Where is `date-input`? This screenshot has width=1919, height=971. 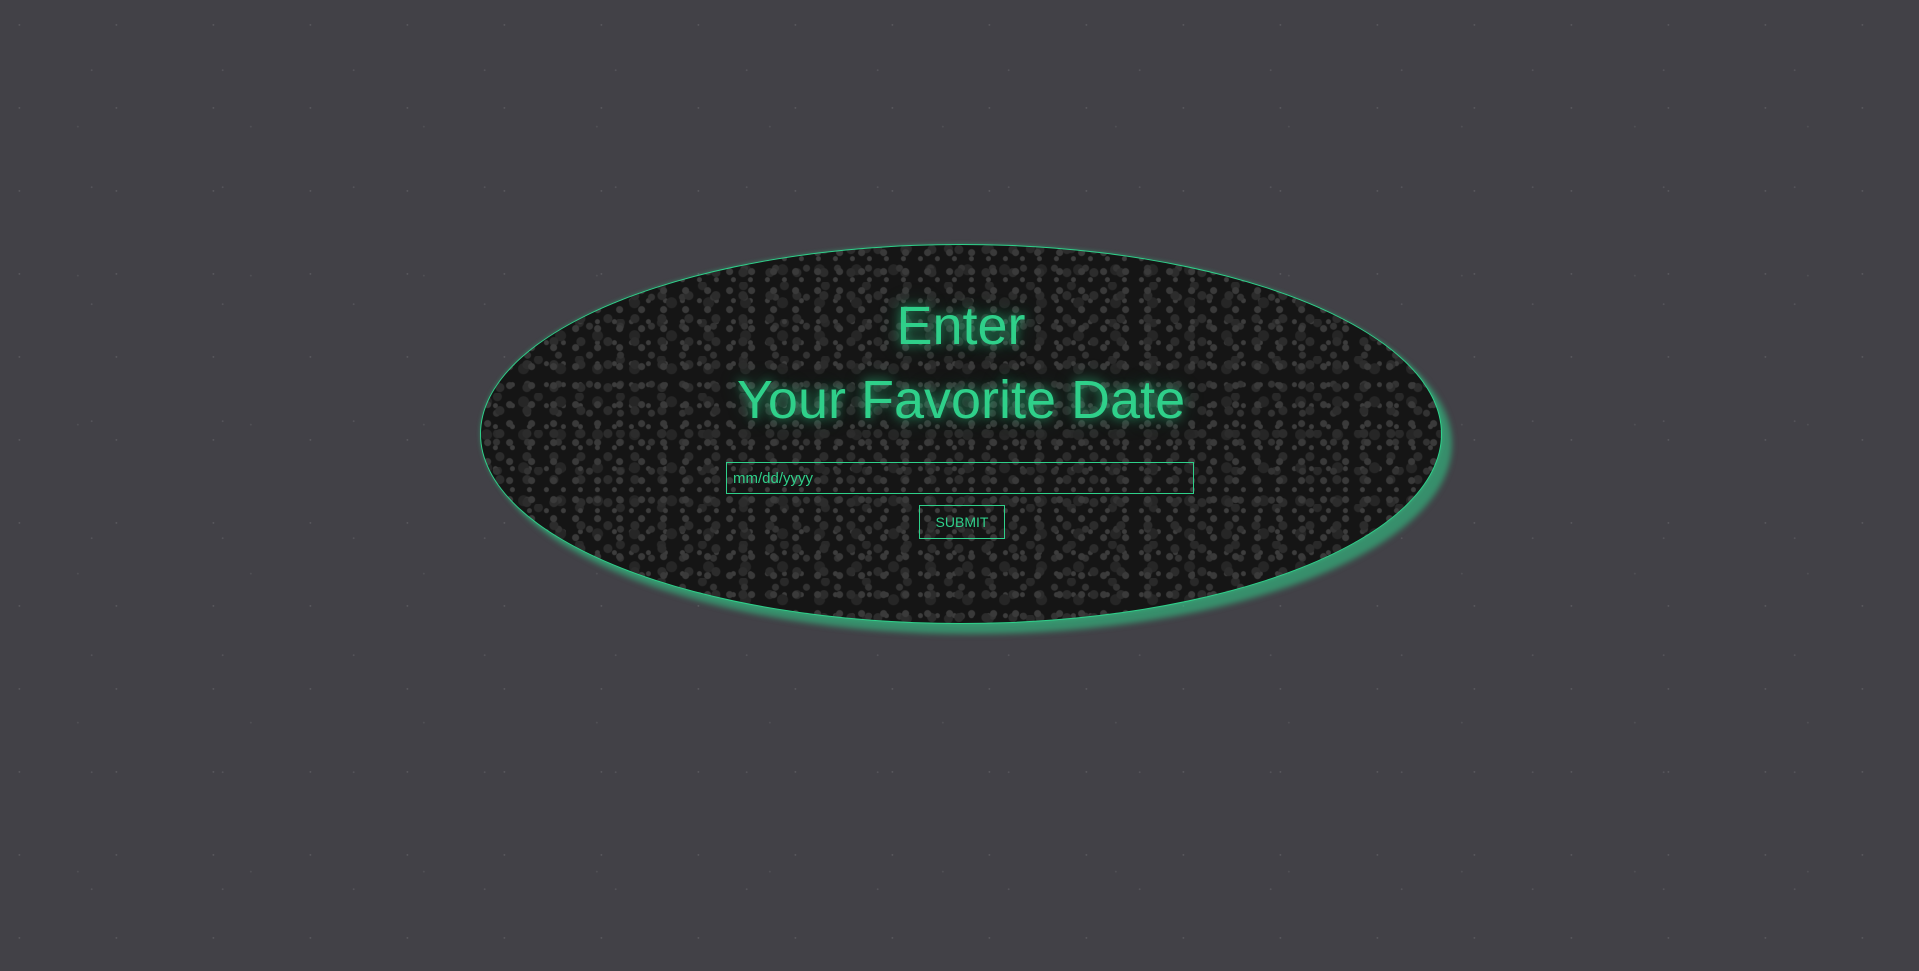 date-input is located at coordinates (960, 478).